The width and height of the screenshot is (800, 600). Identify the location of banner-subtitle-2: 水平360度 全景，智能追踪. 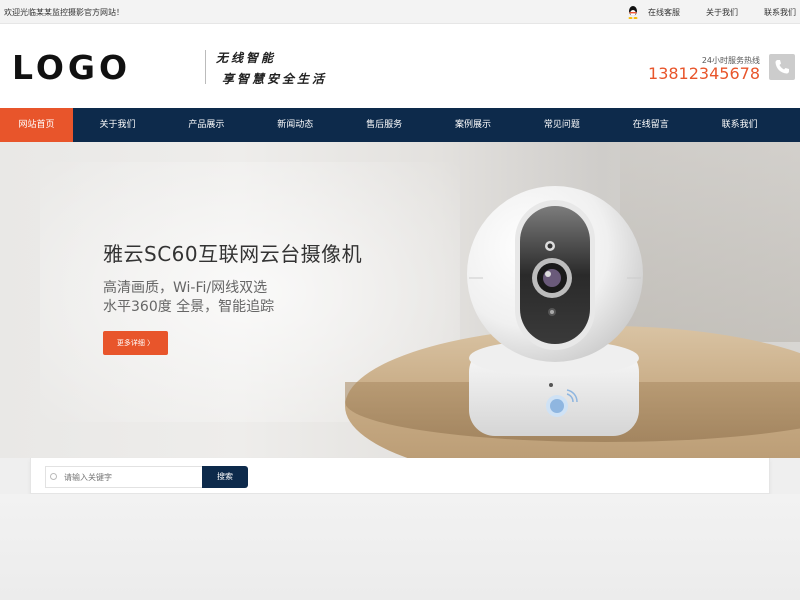
(189, 307).